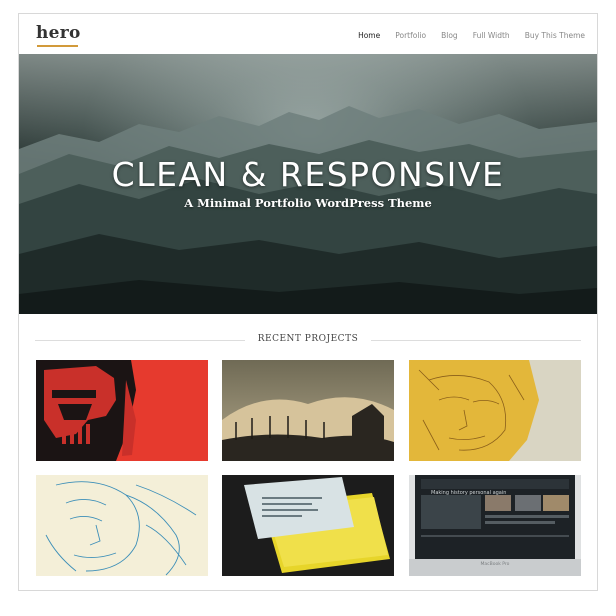 This screenshot has height=616, width=616. I want to click on project-thumb-robot-helmet, so click(122, 410).